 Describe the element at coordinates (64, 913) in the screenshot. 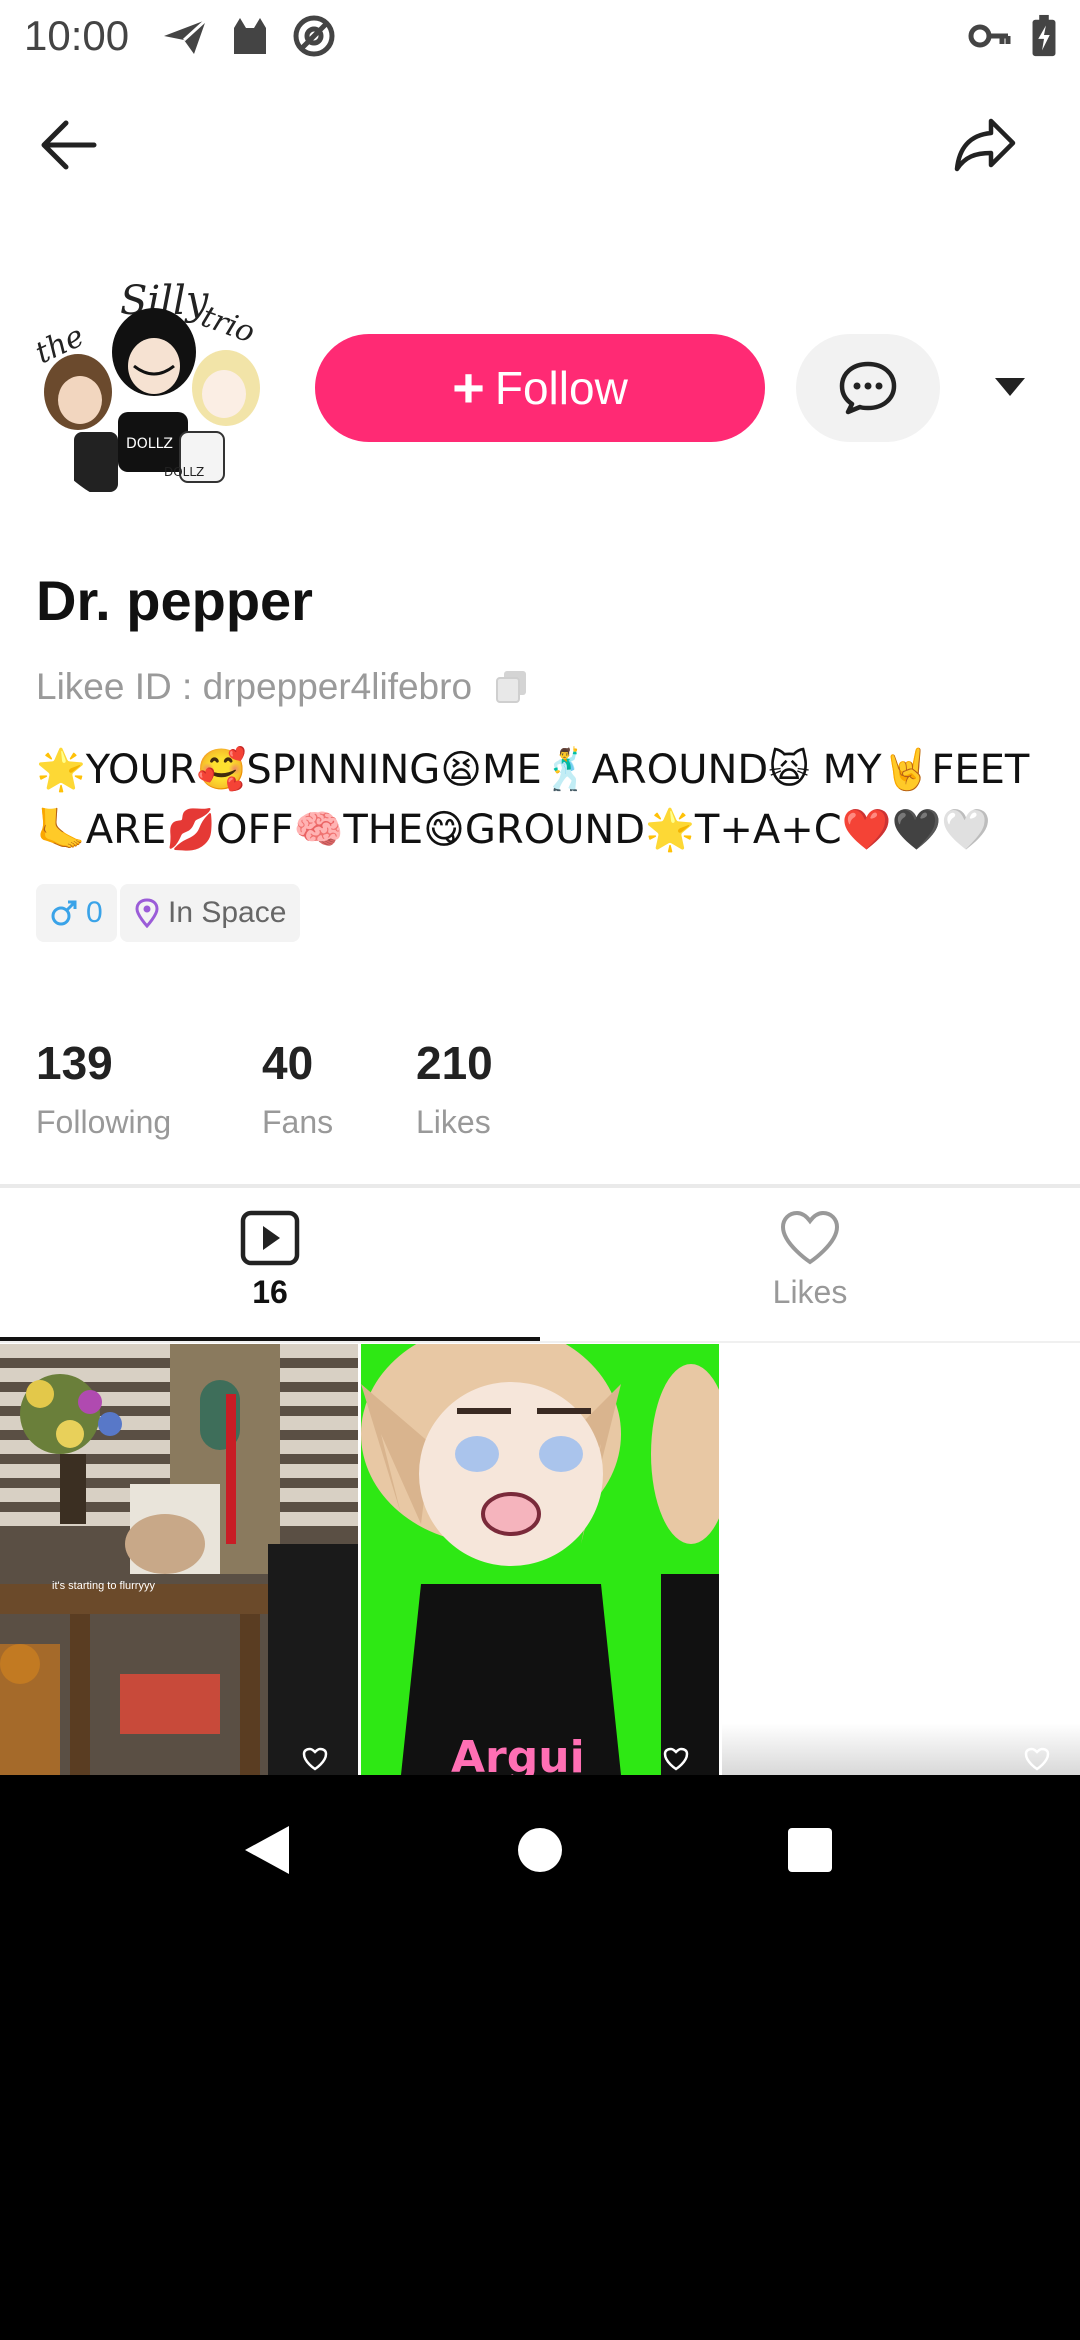

I see `male-icon` at that location.